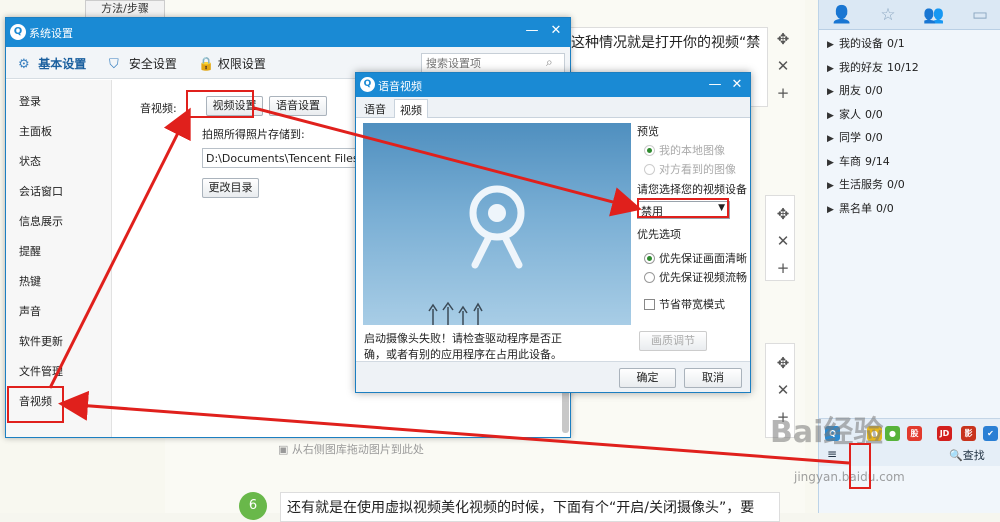  Describe the element at coordinates (447, 161) in the screenshot. I see `arrow-to-device-select` at that location.